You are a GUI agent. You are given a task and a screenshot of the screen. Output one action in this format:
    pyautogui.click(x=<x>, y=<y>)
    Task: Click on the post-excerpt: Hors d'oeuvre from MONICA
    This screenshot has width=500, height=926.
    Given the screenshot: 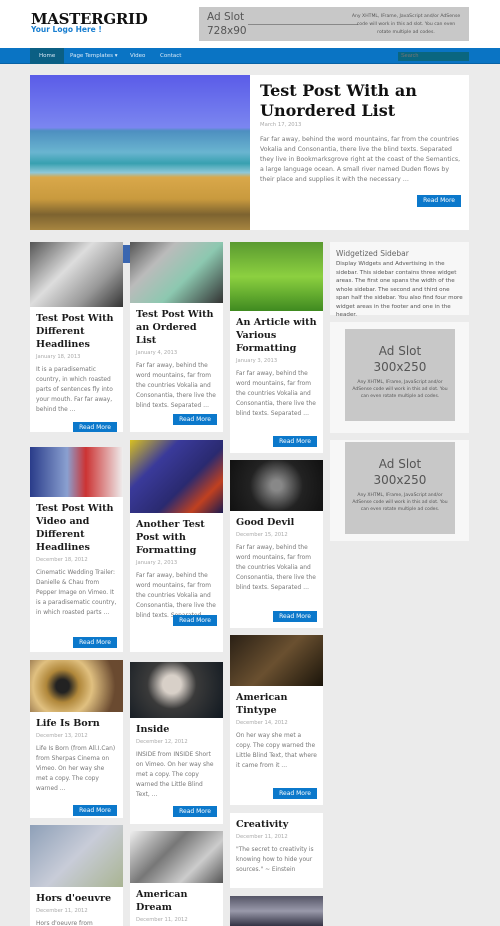 What is the action you would take?
    pyautogui.click(x=64, y=923)
    